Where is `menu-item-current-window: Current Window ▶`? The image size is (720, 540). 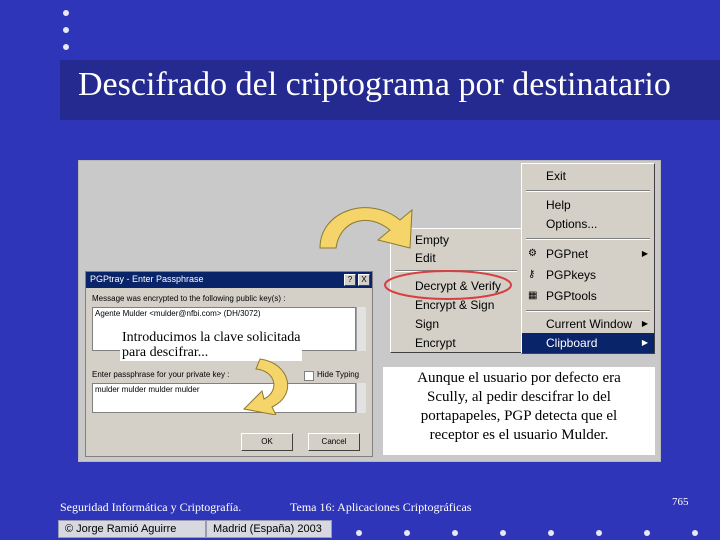
menu-item-current-window: Current Window ▶ is located at coordinates (588, 324).